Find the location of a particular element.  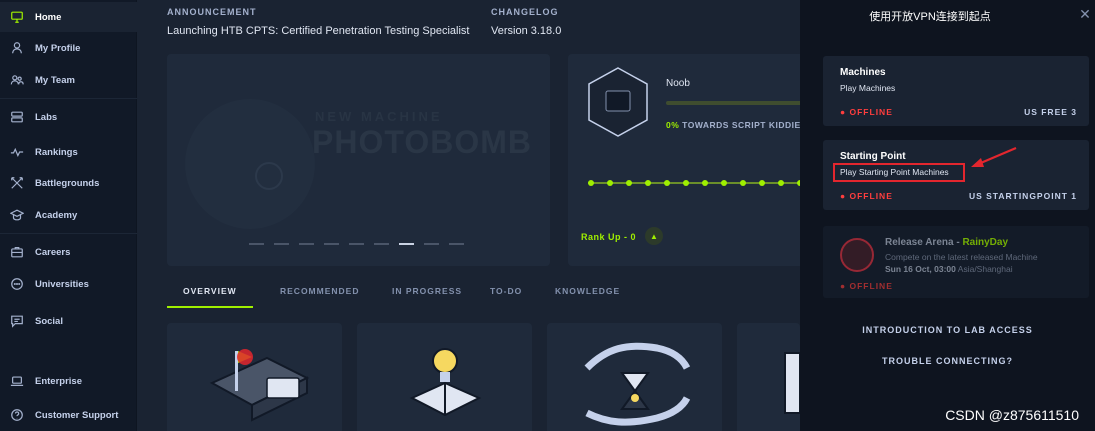

sidebar-item-my-team: My Team is located at coordinates (68, 80).